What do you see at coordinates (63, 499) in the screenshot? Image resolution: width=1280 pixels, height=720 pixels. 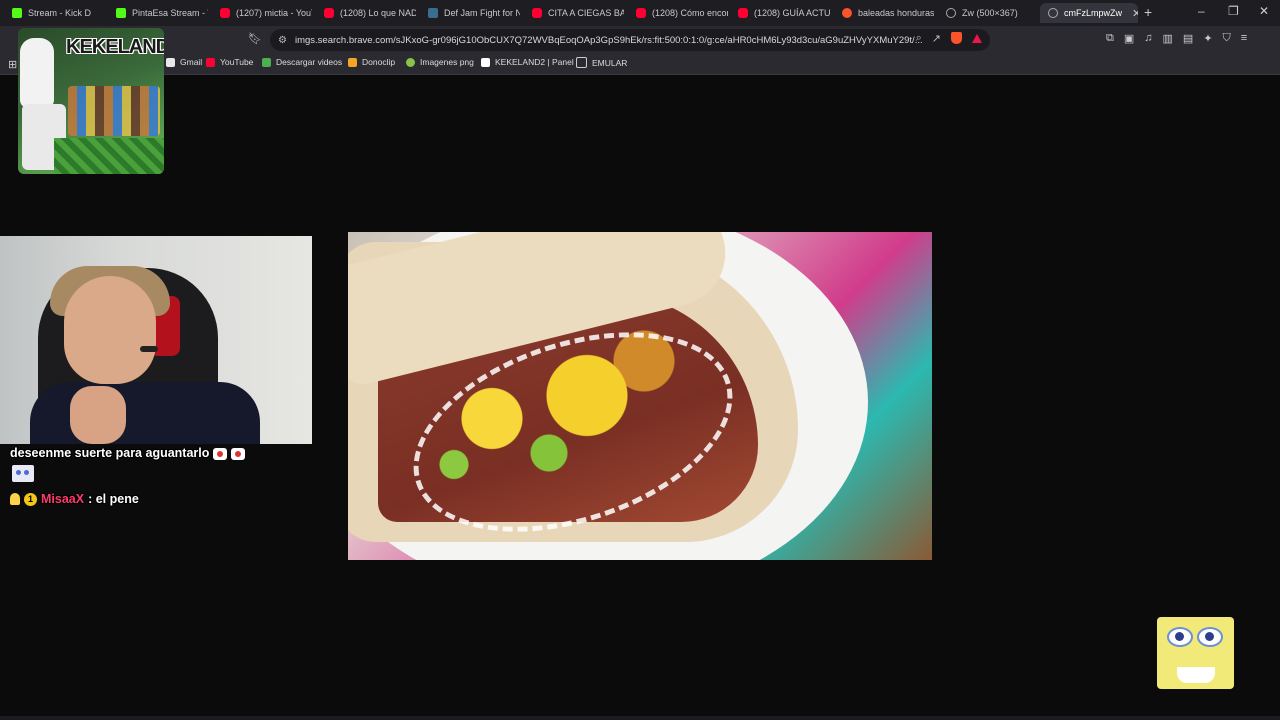 I see `chat-username: MisaaX` at bounding box center [63, 499].